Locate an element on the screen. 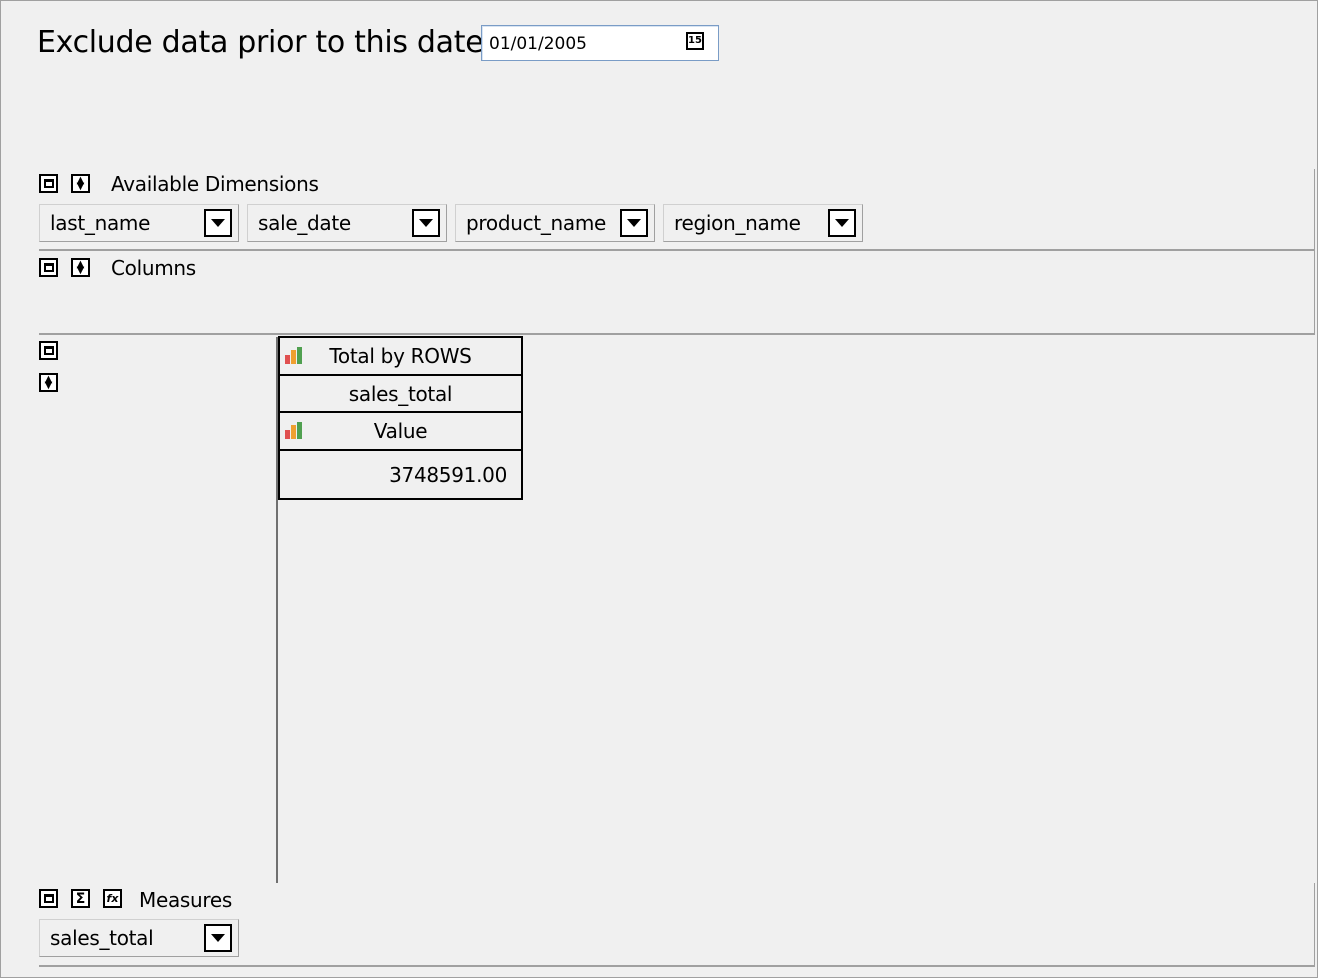  value-cell: 3748591.00 is located at coordinates (400, 474).